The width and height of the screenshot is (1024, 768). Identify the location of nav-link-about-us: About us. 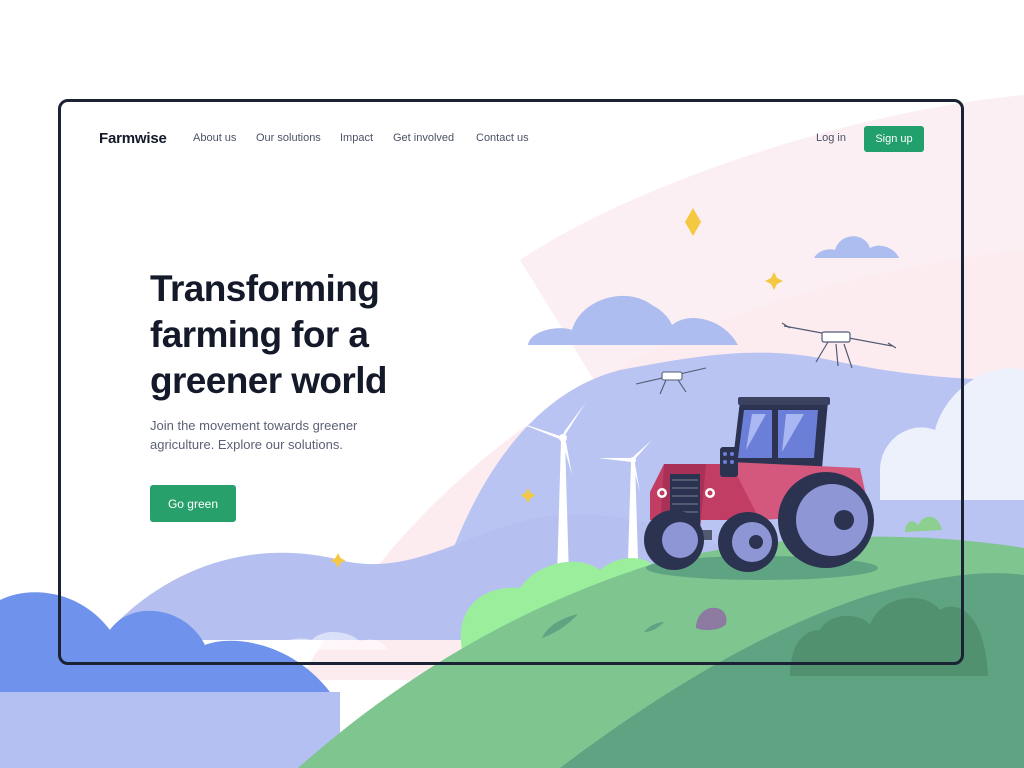
(214, 138).